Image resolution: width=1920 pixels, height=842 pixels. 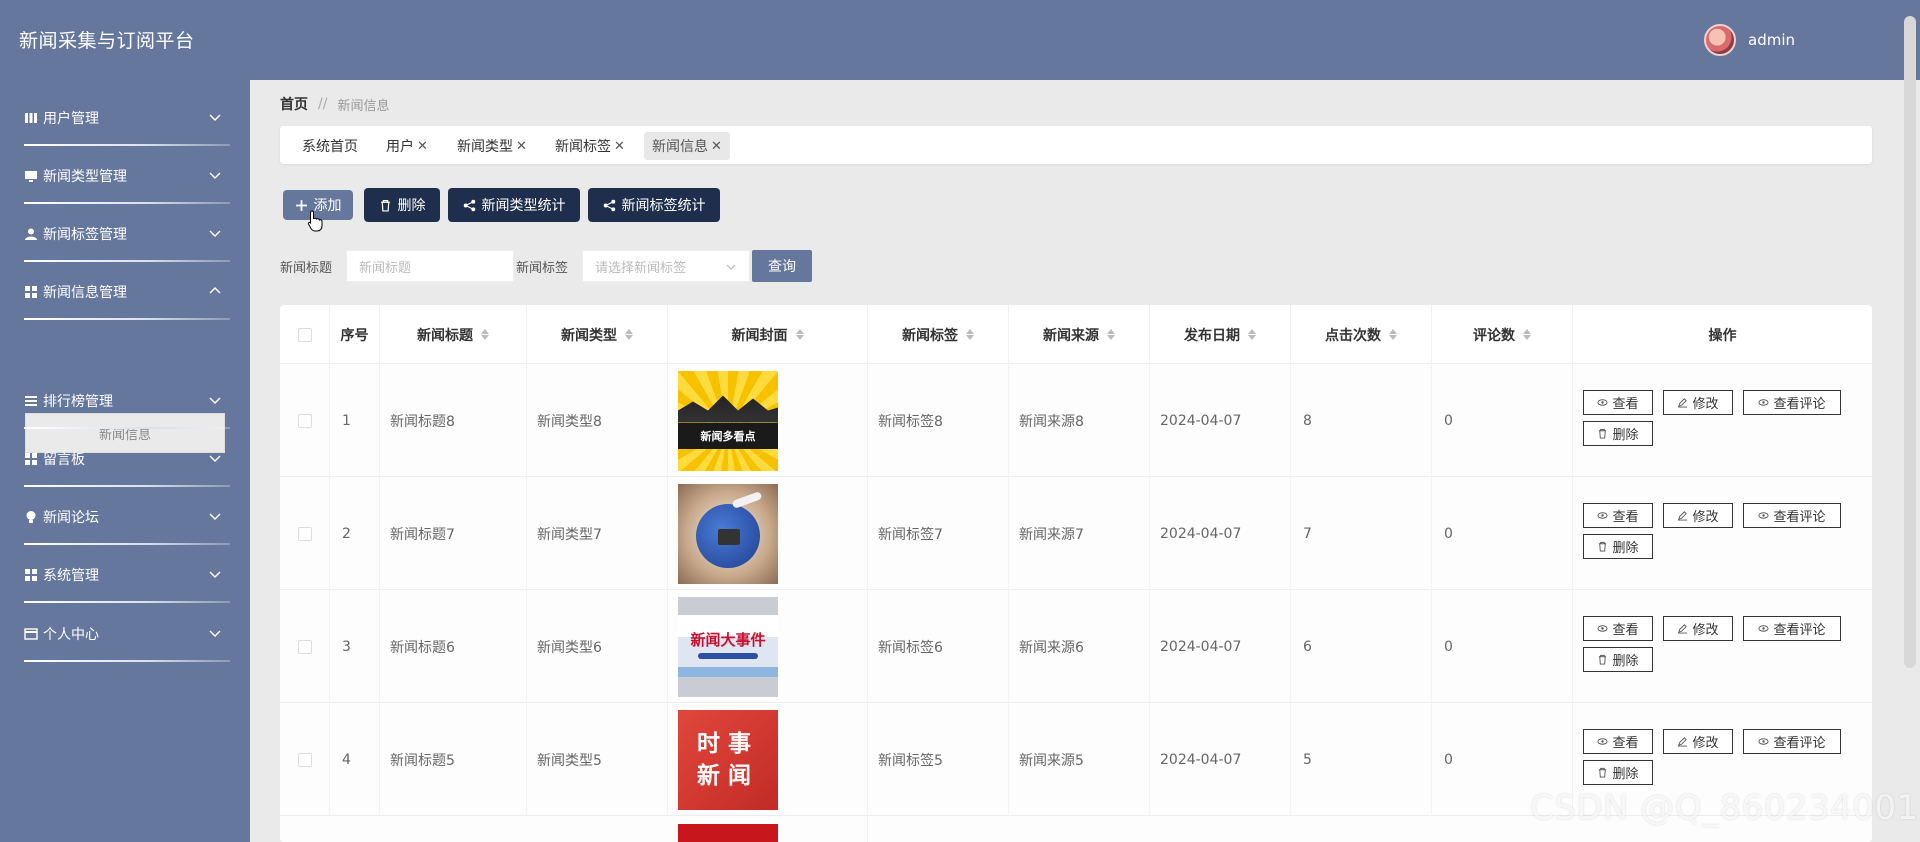 I want to click on header-comments: 评论数, so click(x=1502, y=334).